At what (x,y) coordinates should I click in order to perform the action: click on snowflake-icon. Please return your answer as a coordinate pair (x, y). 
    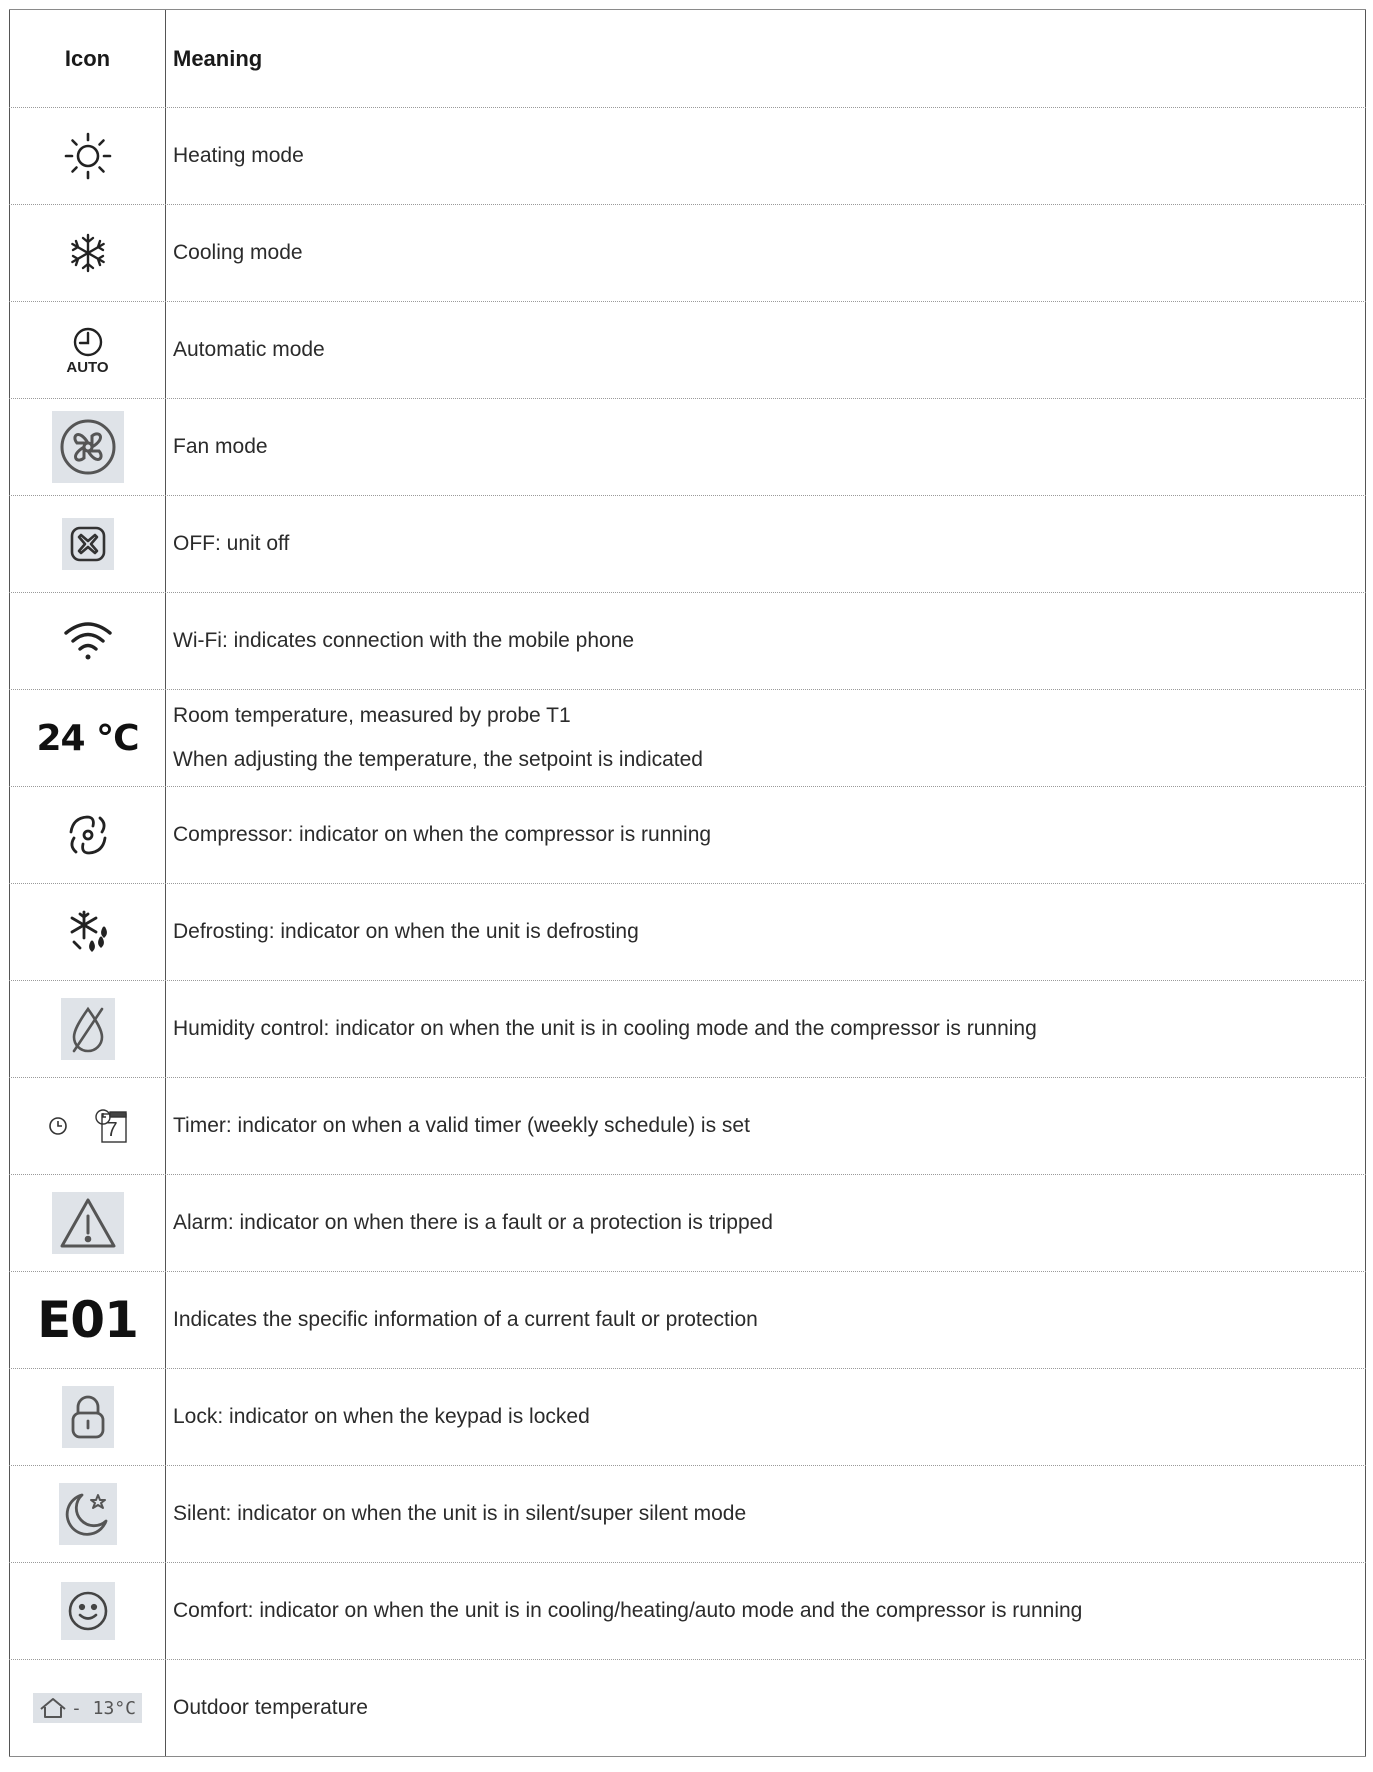
    Looking at the image, I should click on (87, 253).